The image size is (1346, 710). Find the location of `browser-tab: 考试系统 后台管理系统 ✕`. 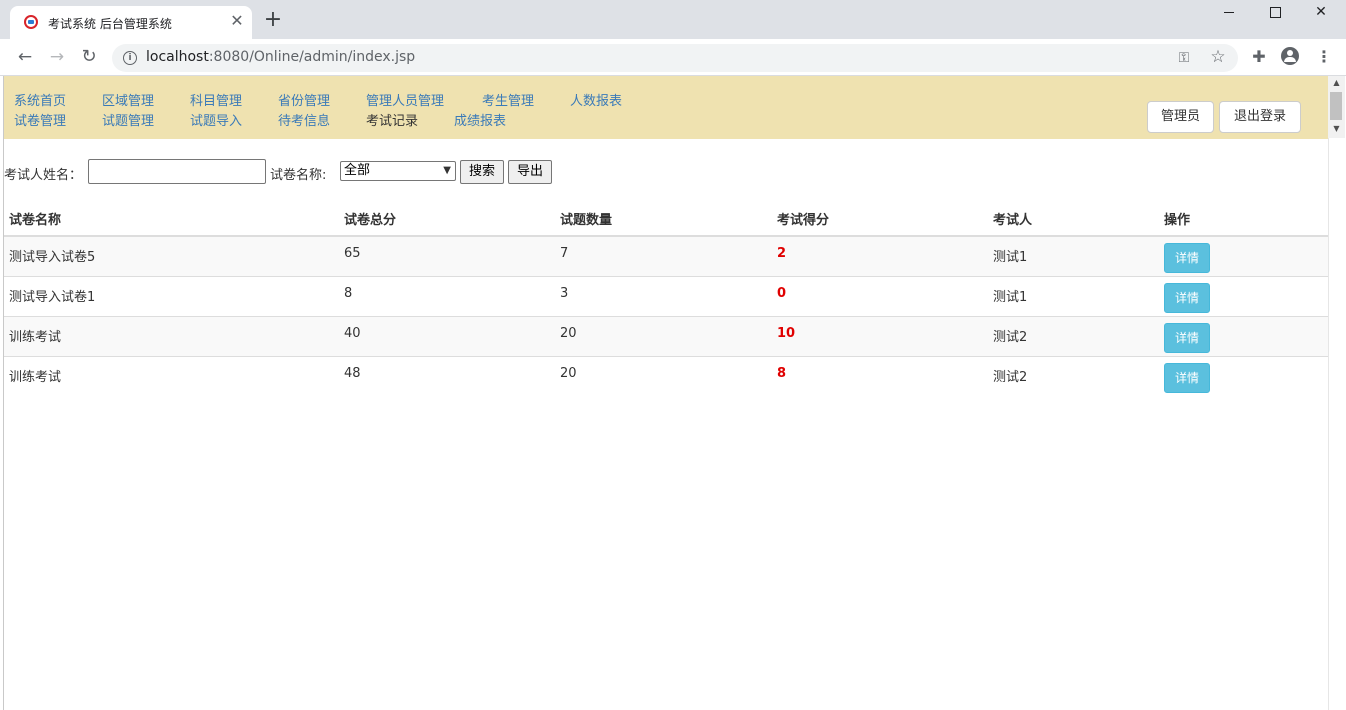

browser-tab: 考试系统 后台管理系统 ✕ is located at coordinates (131, 22).